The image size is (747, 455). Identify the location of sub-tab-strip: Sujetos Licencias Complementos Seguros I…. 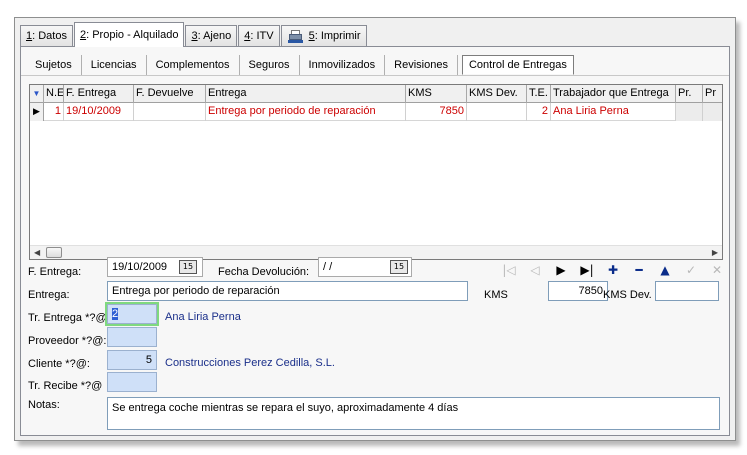
(300, 64).